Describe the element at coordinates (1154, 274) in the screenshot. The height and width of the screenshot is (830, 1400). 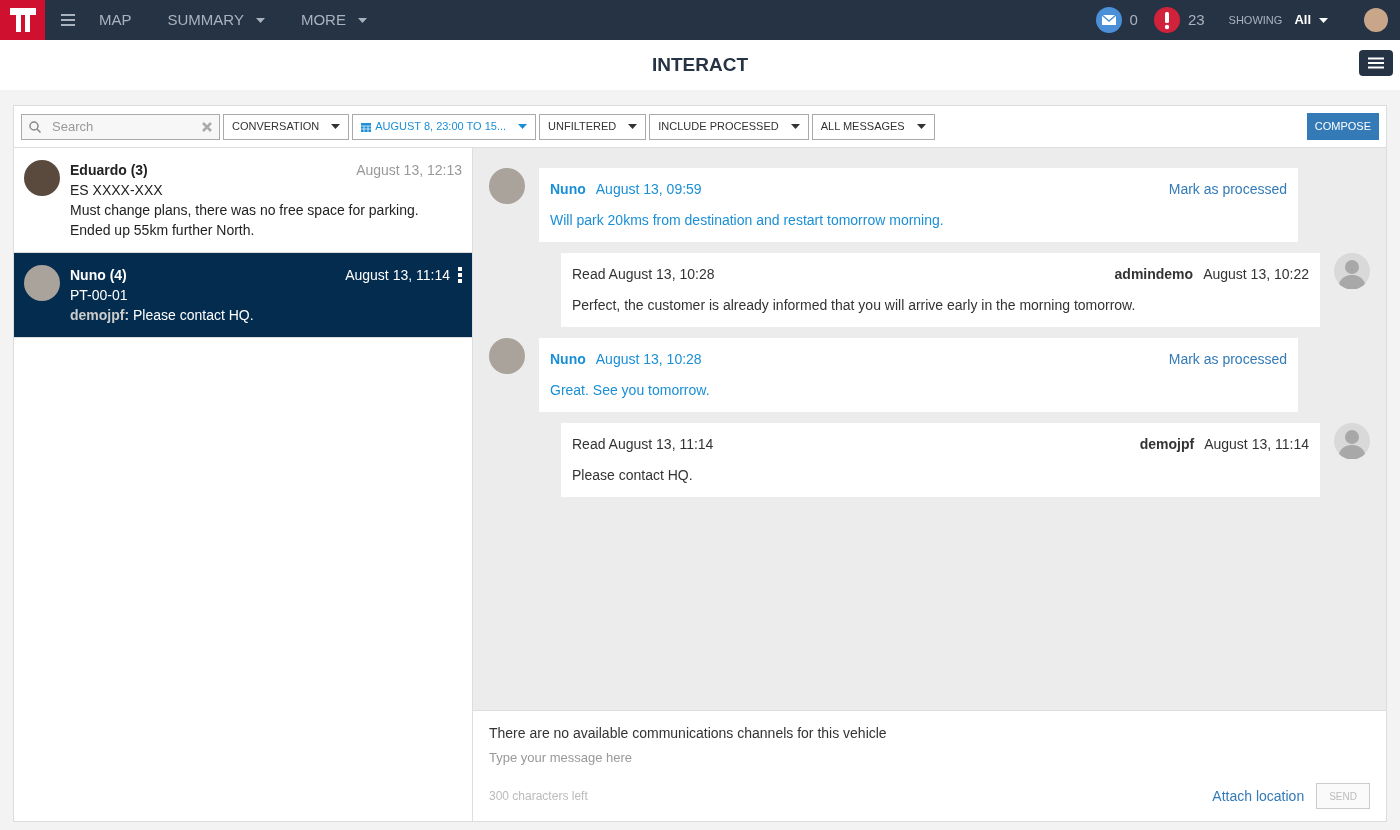
I see `sender-name: admindemo` at that location.